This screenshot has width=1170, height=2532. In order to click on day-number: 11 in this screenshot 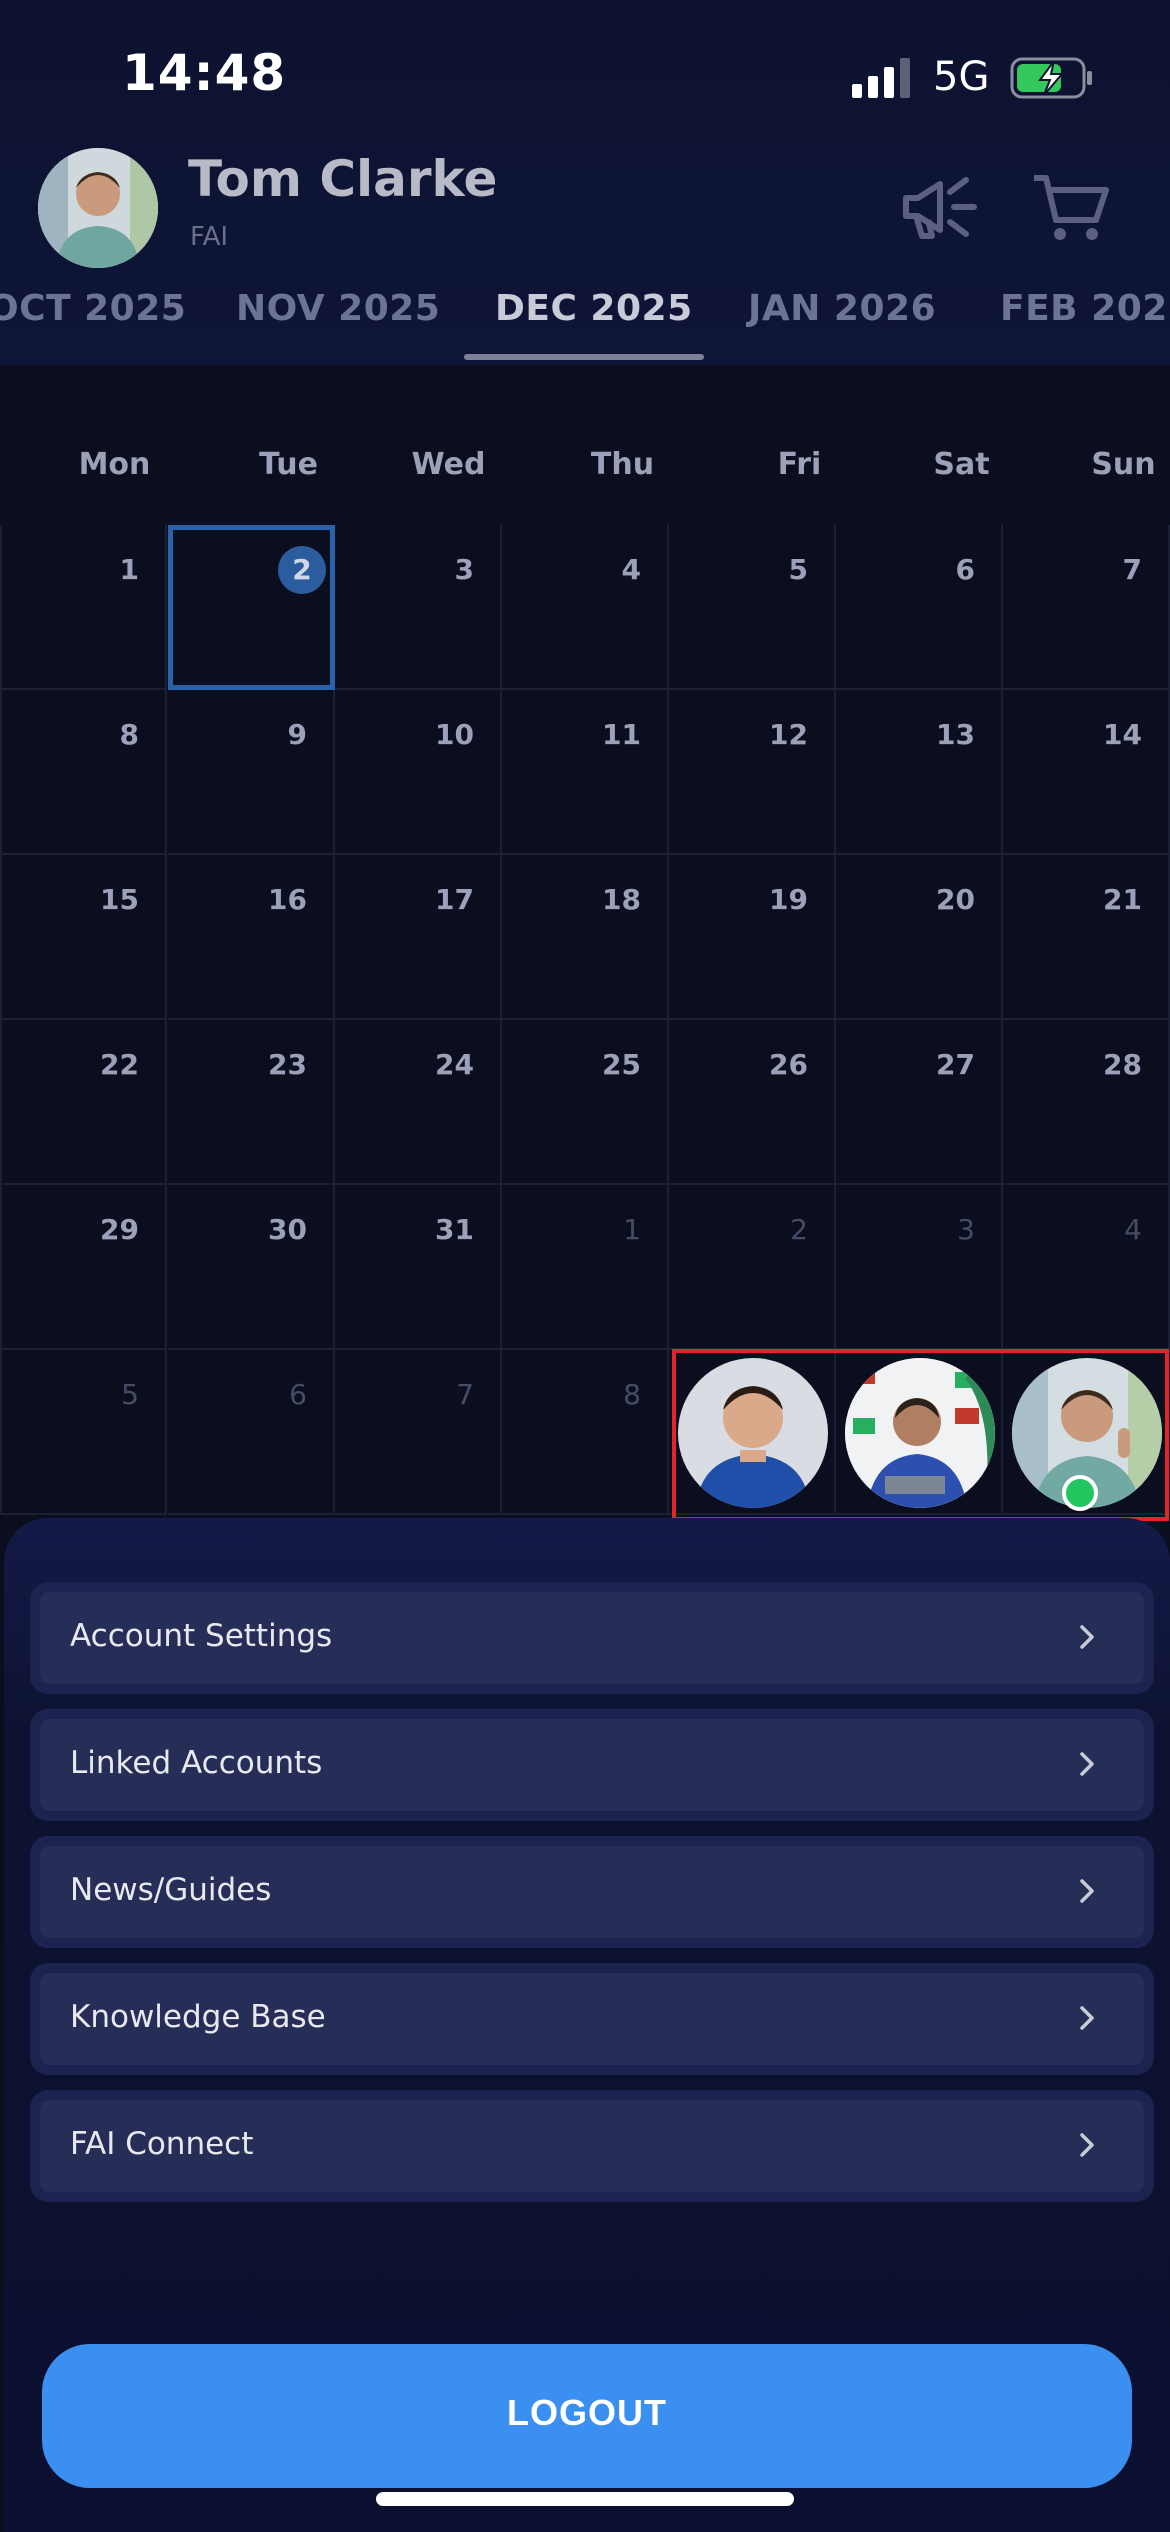, I will do `click(621, 734)`.